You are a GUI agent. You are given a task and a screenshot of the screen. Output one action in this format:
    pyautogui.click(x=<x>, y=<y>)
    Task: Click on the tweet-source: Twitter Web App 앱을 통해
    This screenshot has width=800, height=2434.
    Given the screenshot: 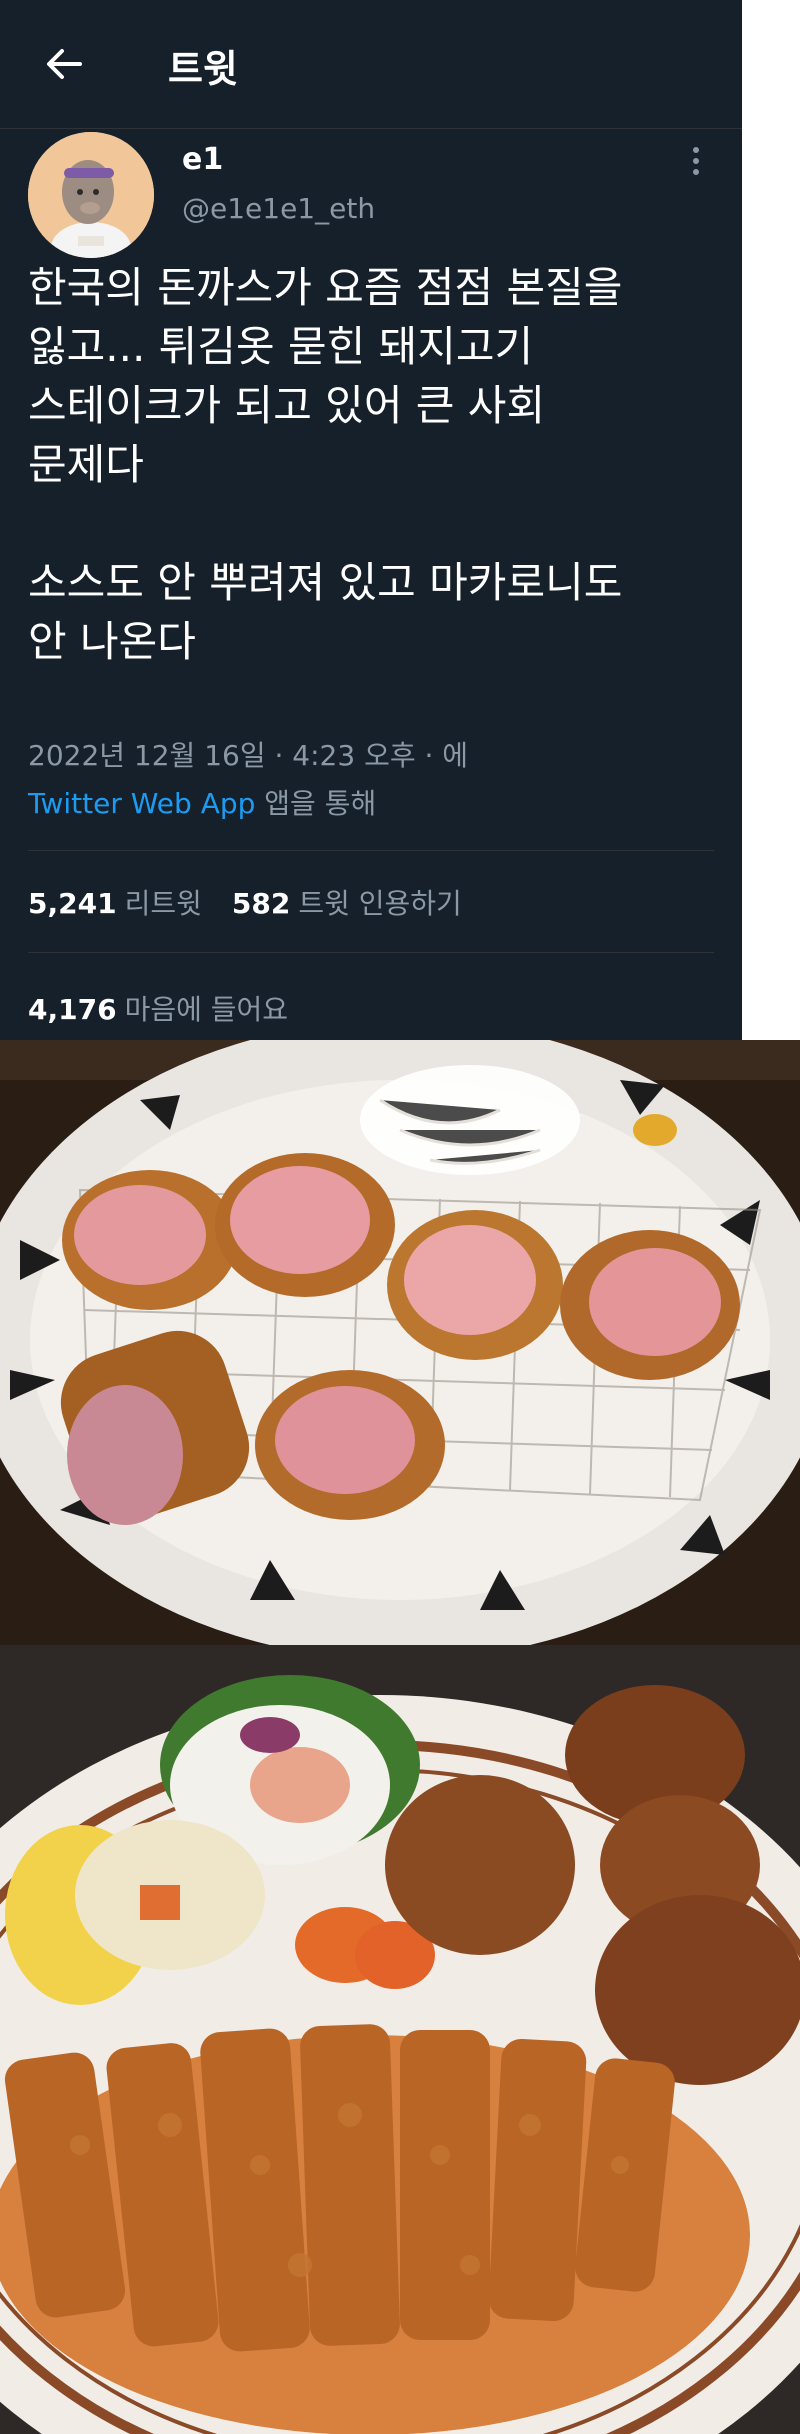 What is the action you would take?
    pyautogui.click(x=202, y=802)
    